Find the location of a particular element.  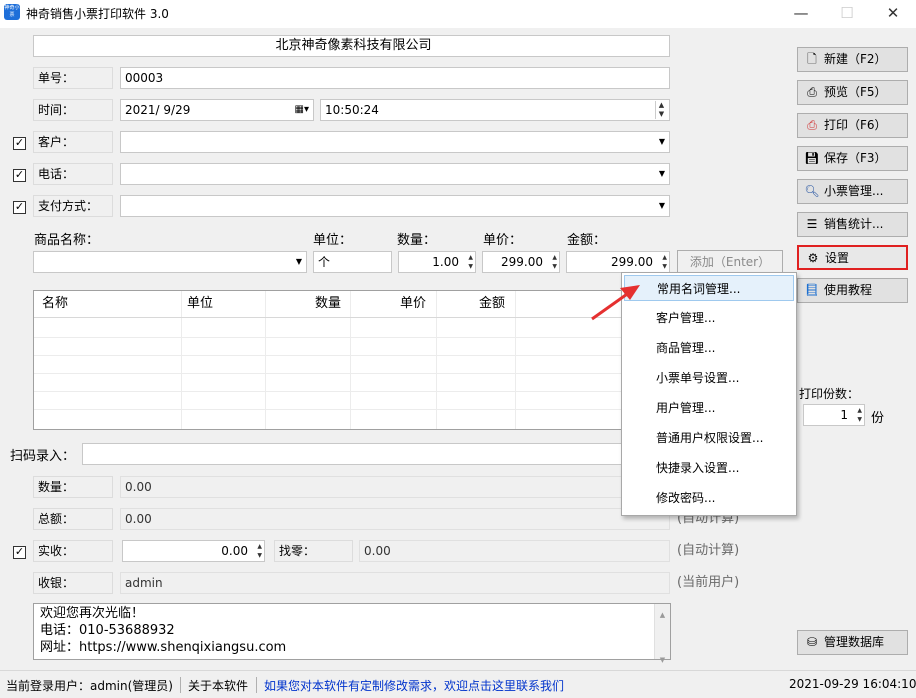

date-picker: 2021/ 9/29 ▦▾ is located at coordinates (217, 110).